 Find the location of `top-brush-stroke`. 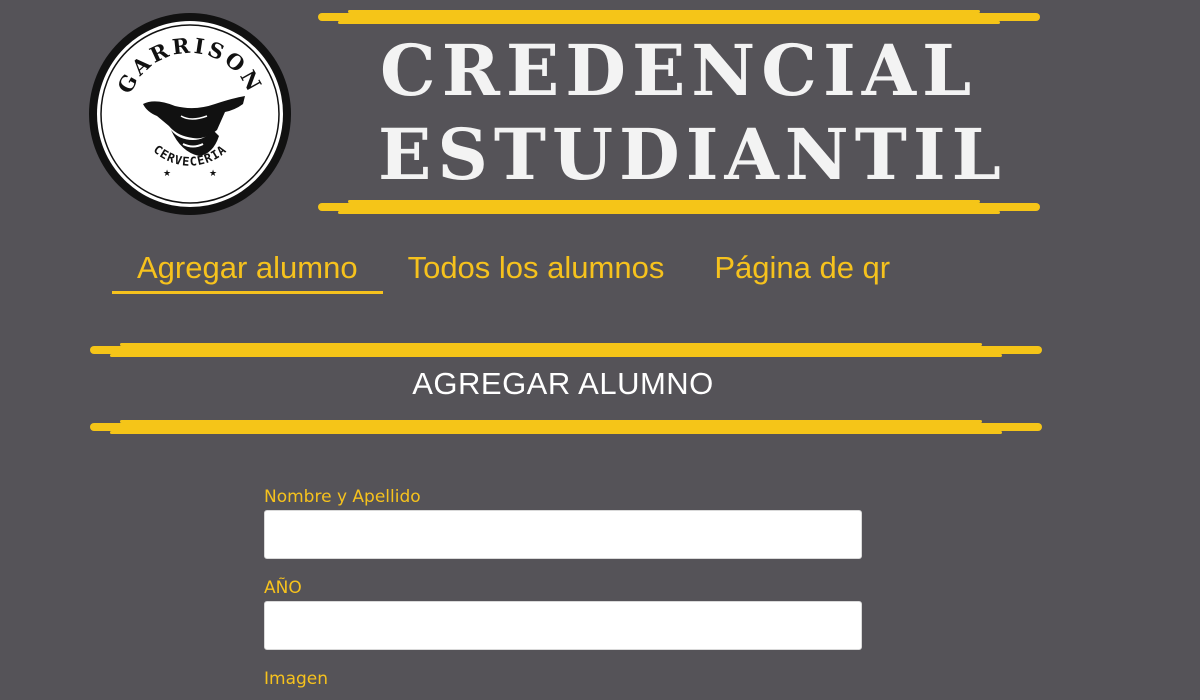

top-brush-stroke is located at coordinates (679, 17).